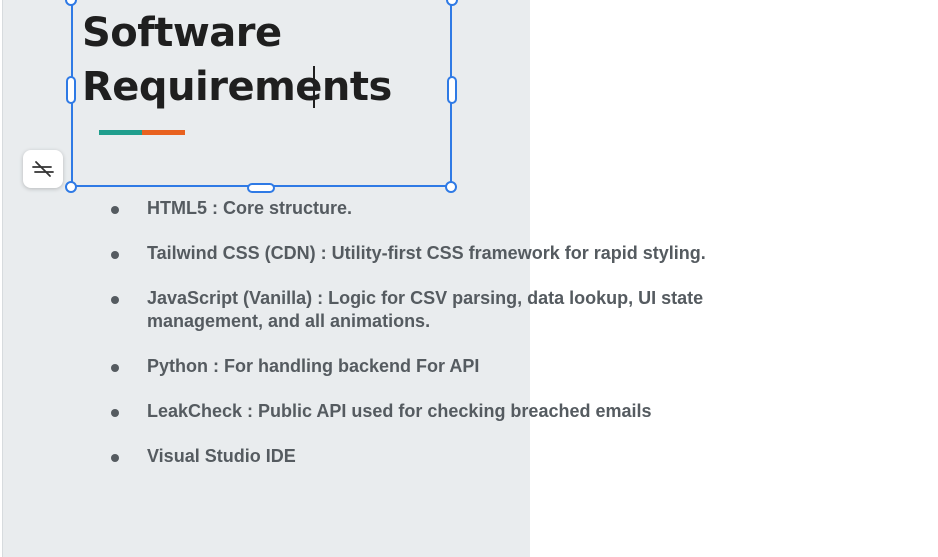 The image size is (938, 557). Describe the element at coordinates (221, 456) in the screenshot. I see `list-item-text: Visual Studio IDE` at that location.